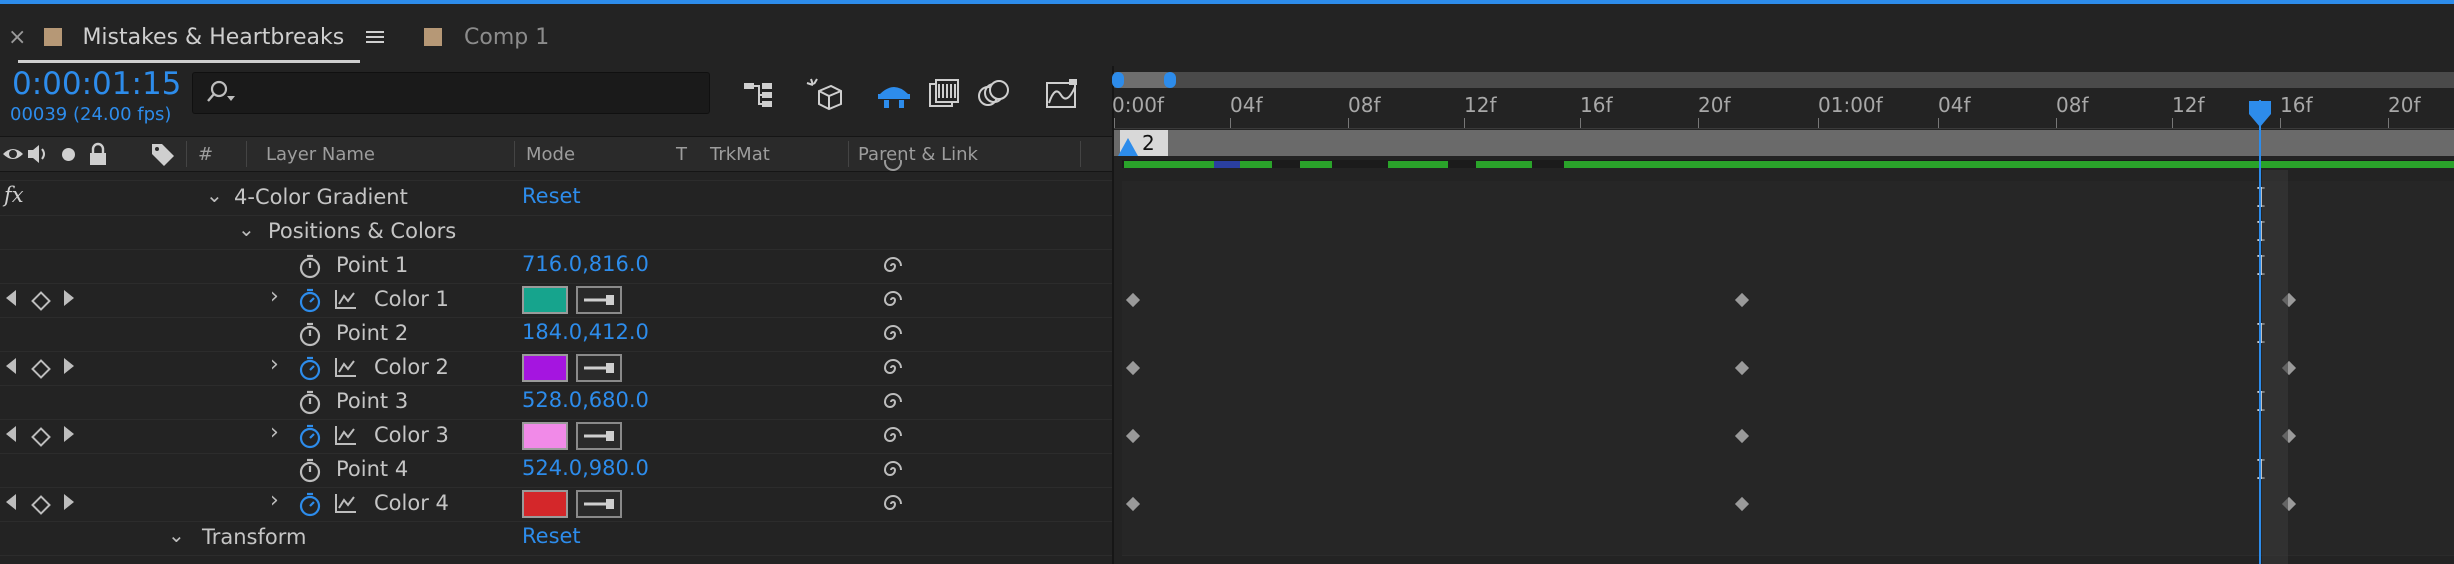  Describe the element at coordinates (550, 154) in the screenshot. I see `column-mode: Mode` at that location.